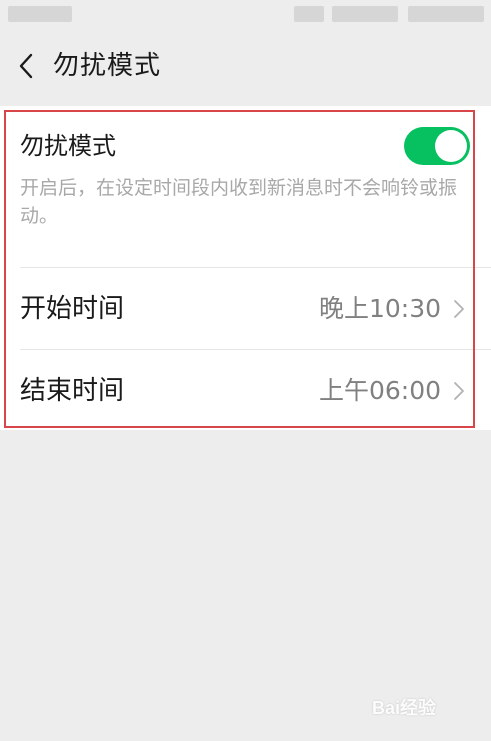  What do you see at coordinates (404, 708) in the screenshot?
I see `watermark-text: Bai经验` at bounding box center [404, 708].